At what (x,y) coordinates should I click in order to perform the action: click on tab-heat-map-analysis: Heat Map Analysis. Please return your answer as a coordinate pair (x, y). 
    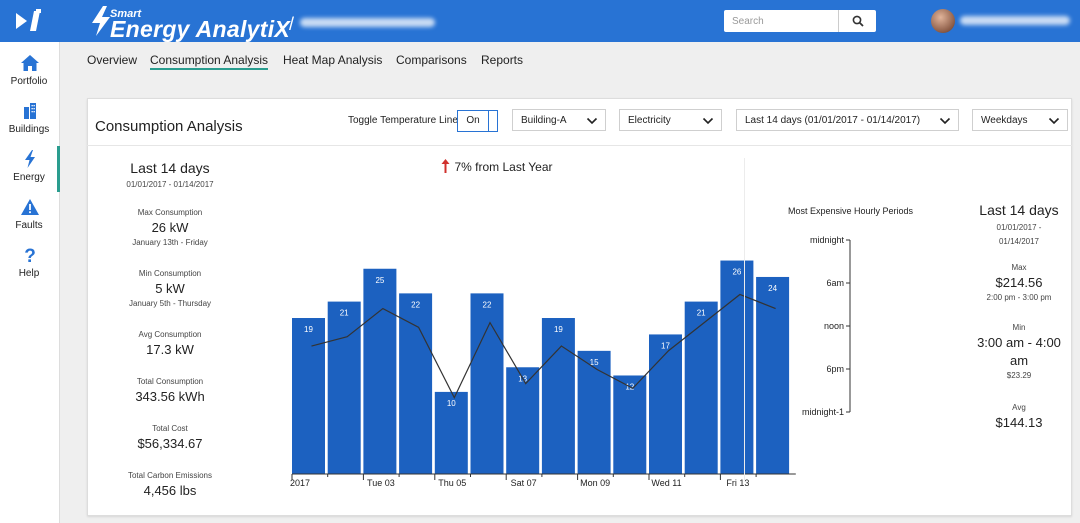
    Looking at the image, I should click on (332, 60).